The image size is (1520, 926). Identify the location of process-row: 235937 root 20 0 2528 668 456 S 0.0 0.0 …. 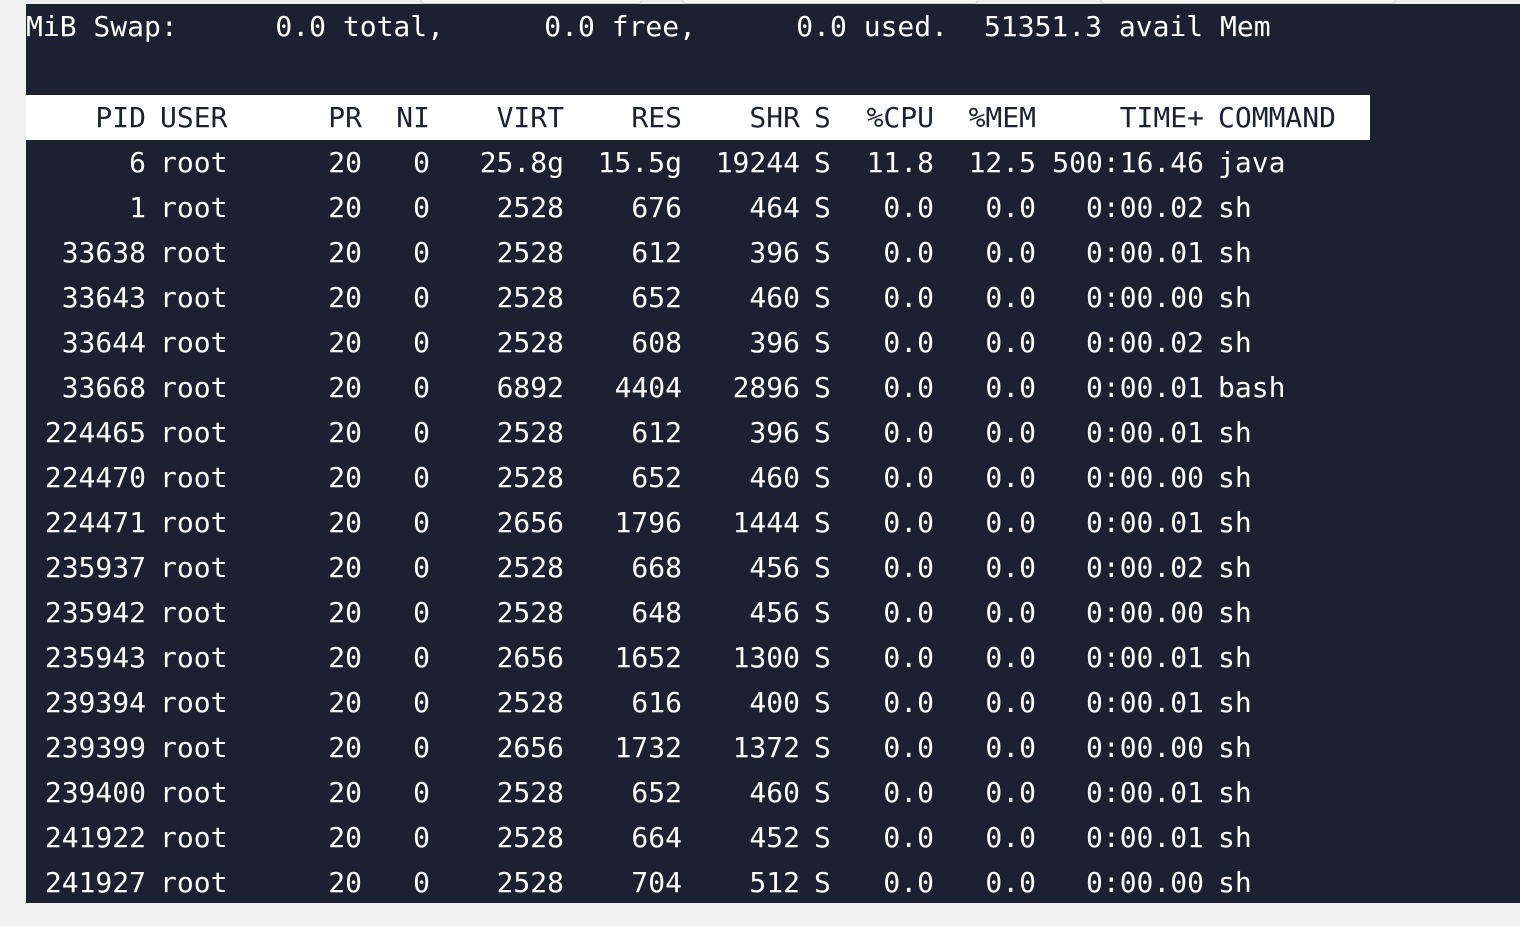
(698, 567).